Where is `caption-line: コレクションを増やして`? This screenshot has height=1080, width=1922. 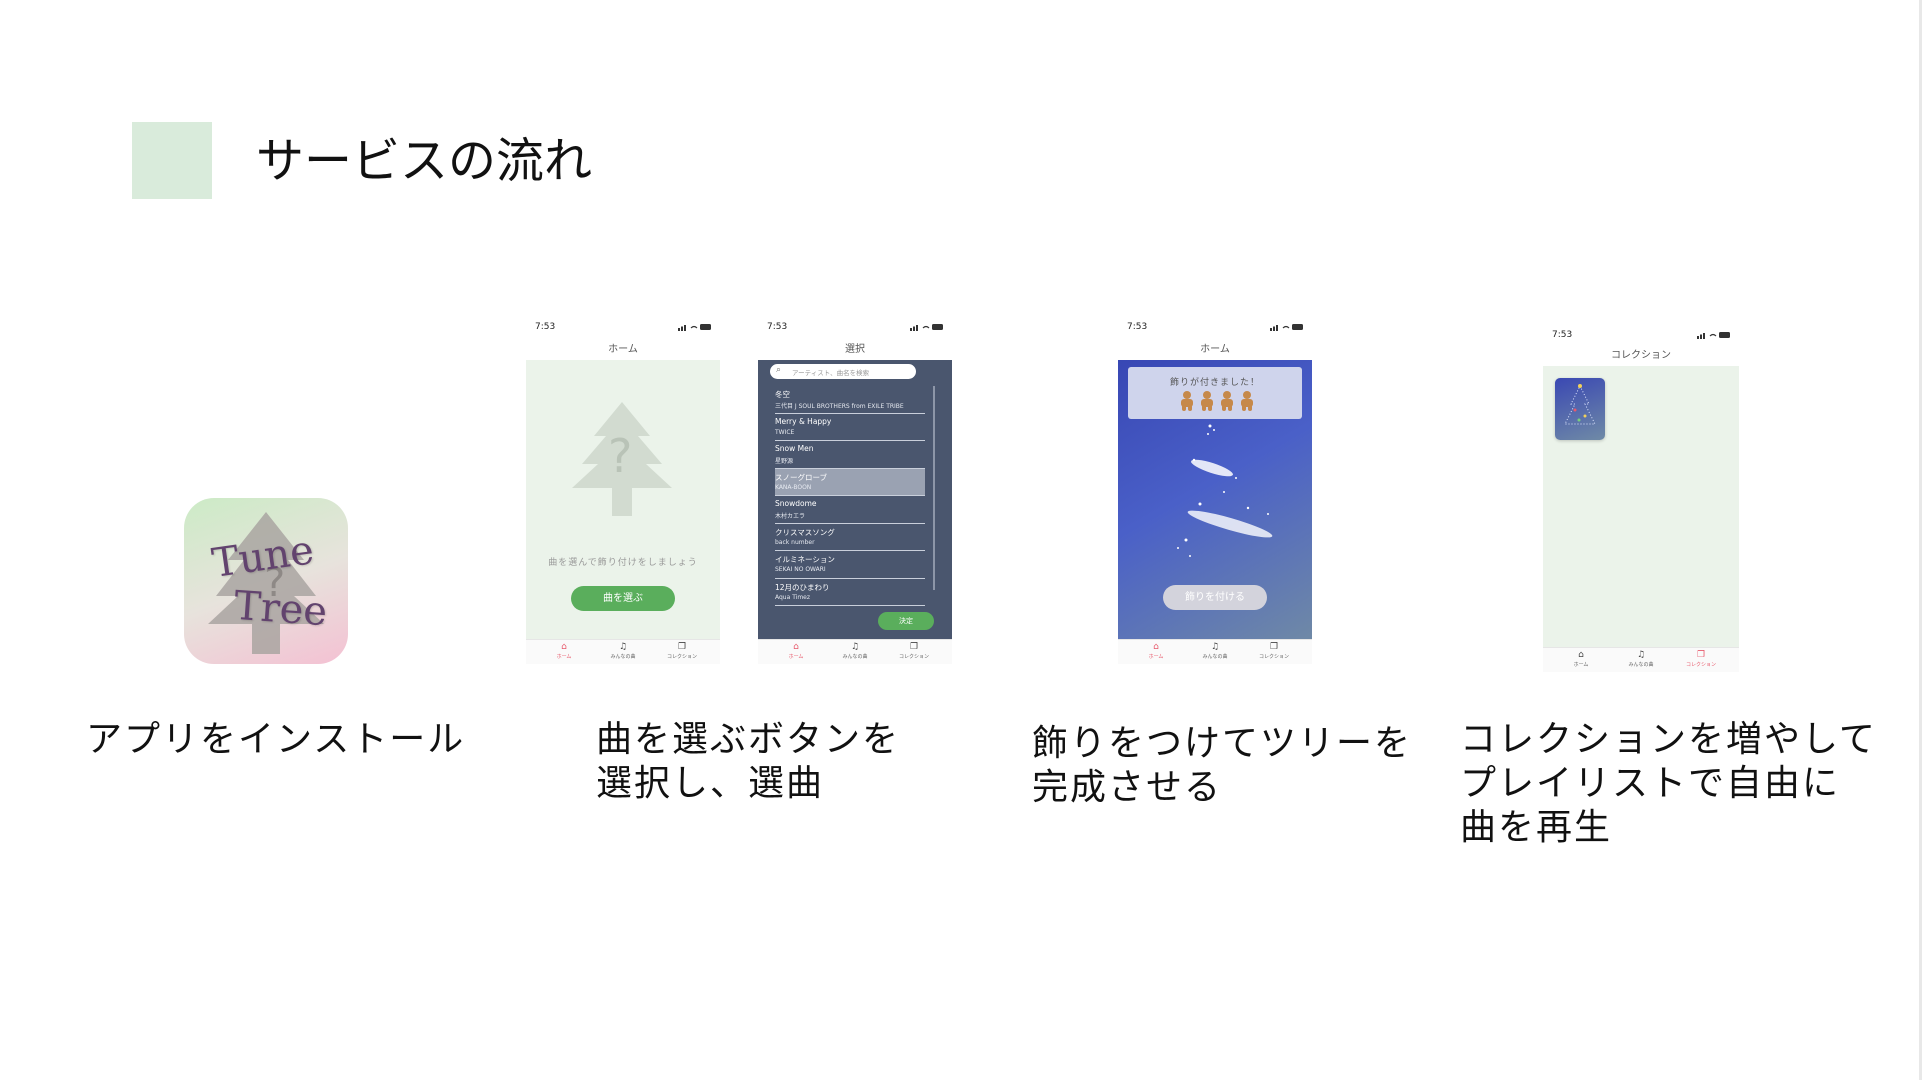
caption-line: コレクションを増やして is located at coordinates (1668, 739).